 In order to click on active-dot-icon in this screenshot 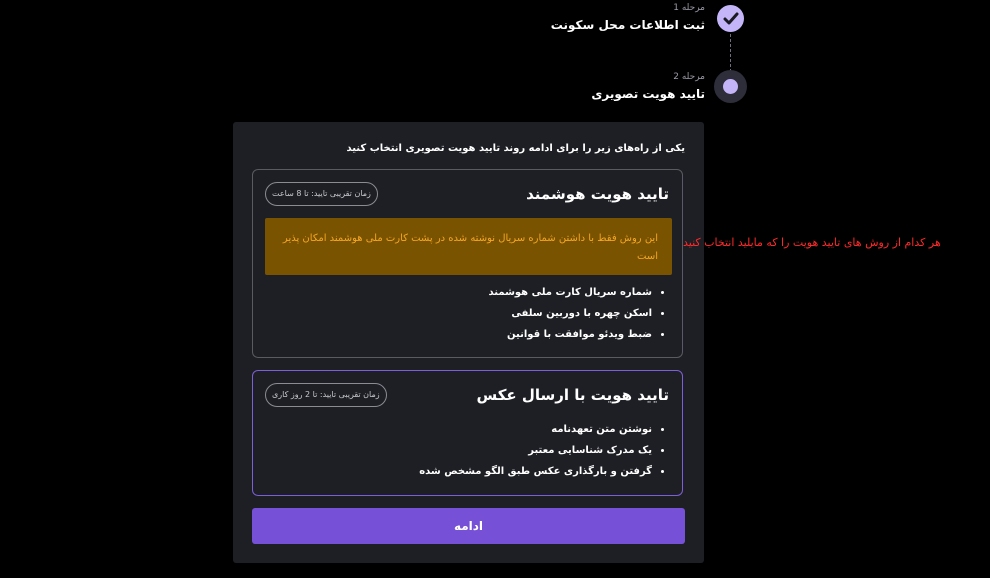, I will do `click(730, 86)`.